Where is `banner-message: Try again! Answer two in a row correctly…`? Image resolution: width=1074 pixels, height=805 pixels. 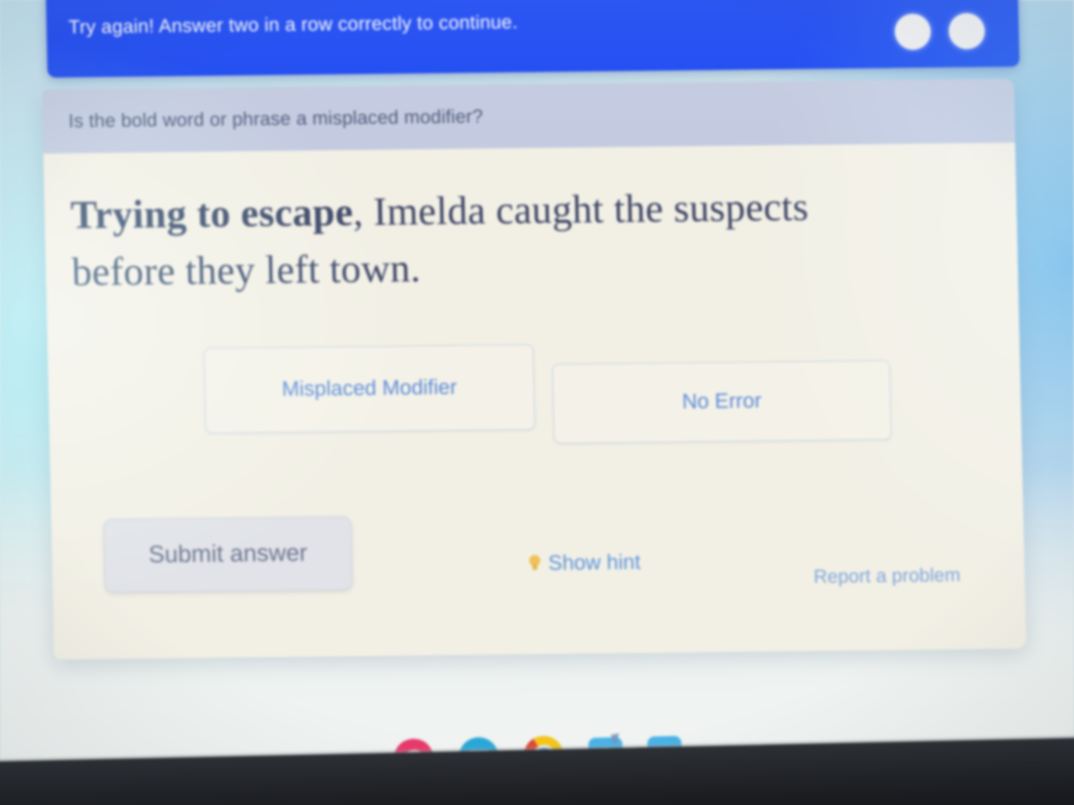
banner-message: Try again! Answer two in a row correctly… is located at coordinates (293, 25).